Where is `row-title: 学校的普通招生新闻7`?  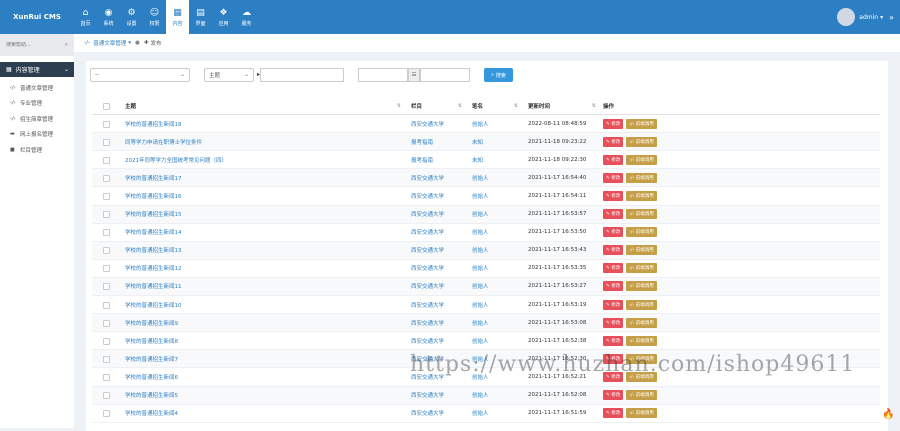 row-title: 学校的普通招生新闻7 is located at coordinates (265, 358).